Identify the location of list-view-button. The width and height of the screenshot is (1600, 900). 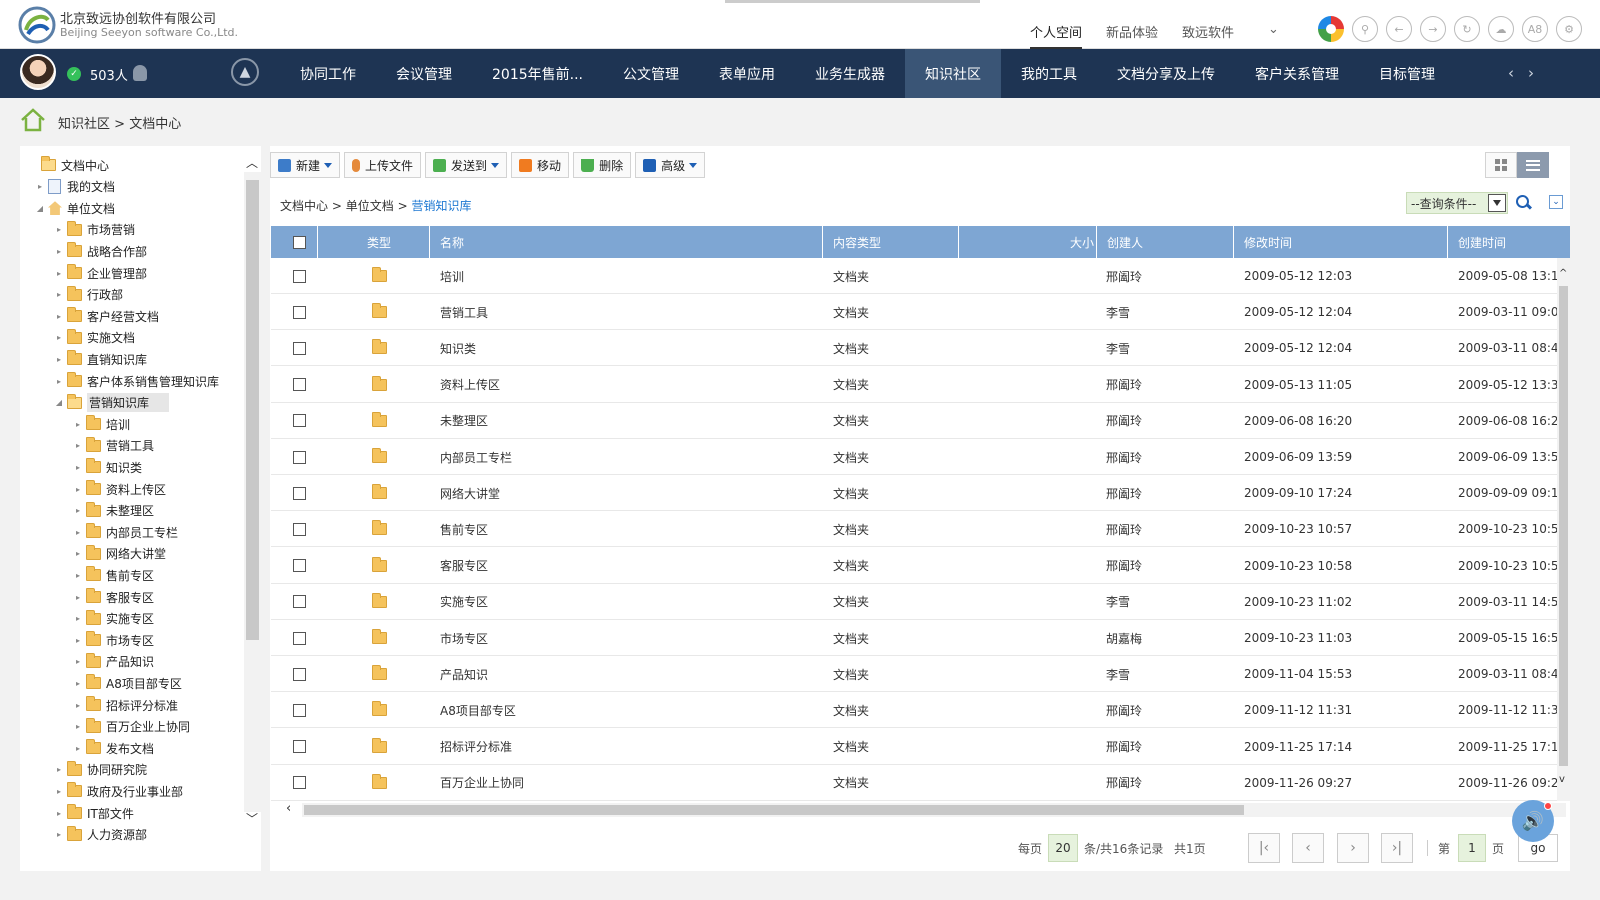
(1533, 165).